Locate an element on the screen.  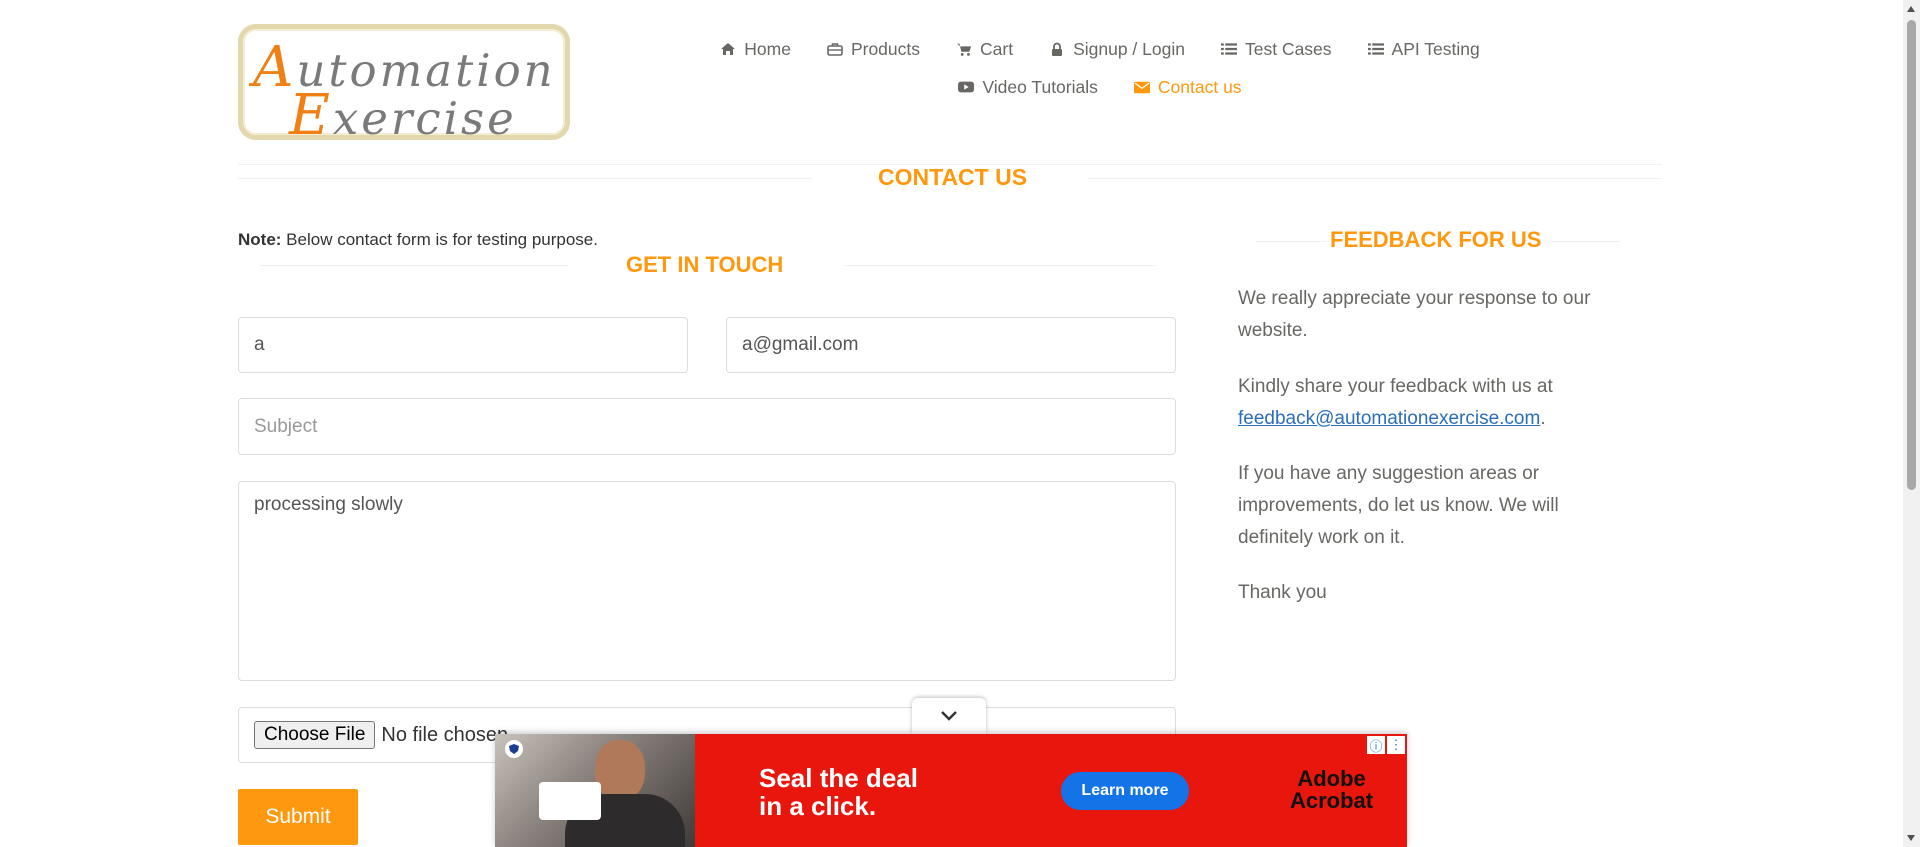
youtube-icon is located at coordinates (966, 87).